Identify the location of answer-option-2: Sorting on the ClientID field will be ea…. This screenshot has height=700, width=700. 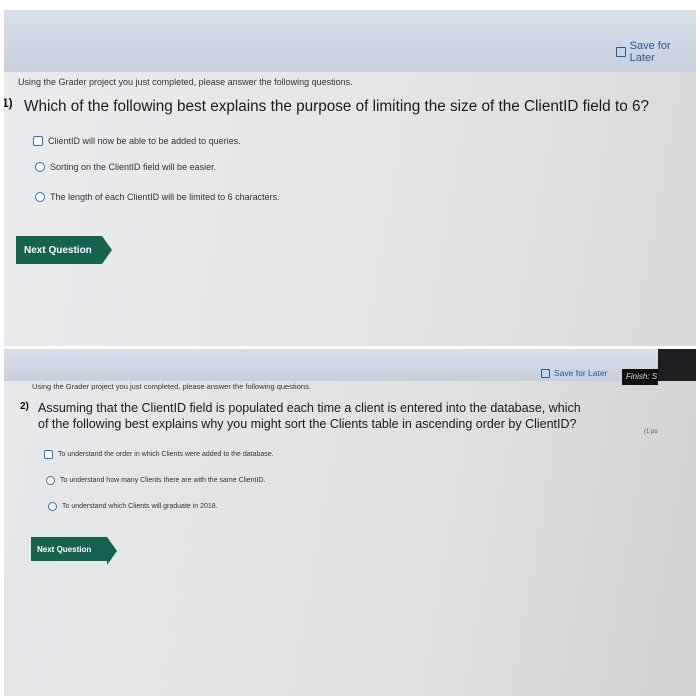
(125, 167).